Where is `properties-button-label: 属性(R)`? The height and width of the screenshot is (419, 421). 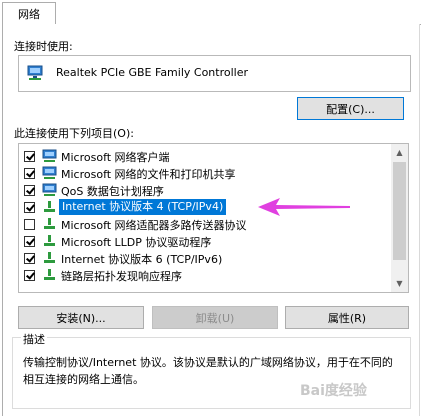
properties-button-label: 属性(R) is located at coordinates (347, 318).